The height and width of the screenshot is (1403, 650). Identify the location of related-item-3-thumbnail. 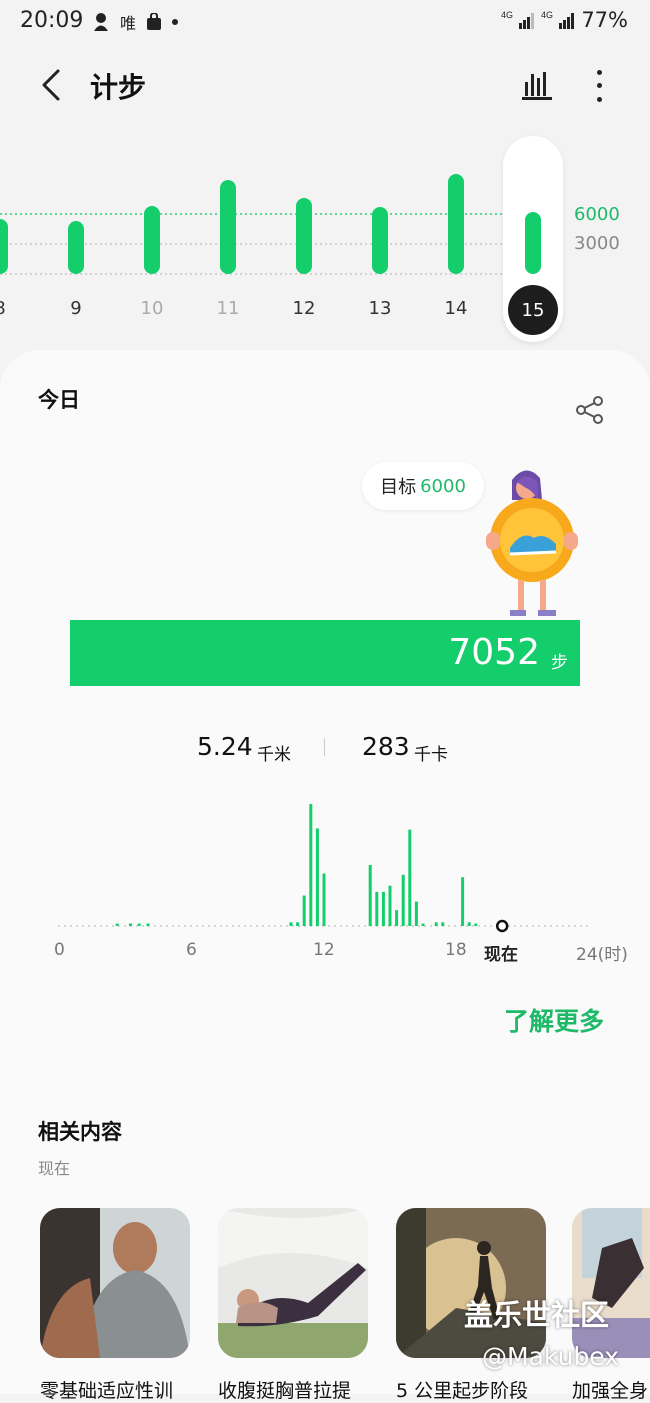
(471, 1283).